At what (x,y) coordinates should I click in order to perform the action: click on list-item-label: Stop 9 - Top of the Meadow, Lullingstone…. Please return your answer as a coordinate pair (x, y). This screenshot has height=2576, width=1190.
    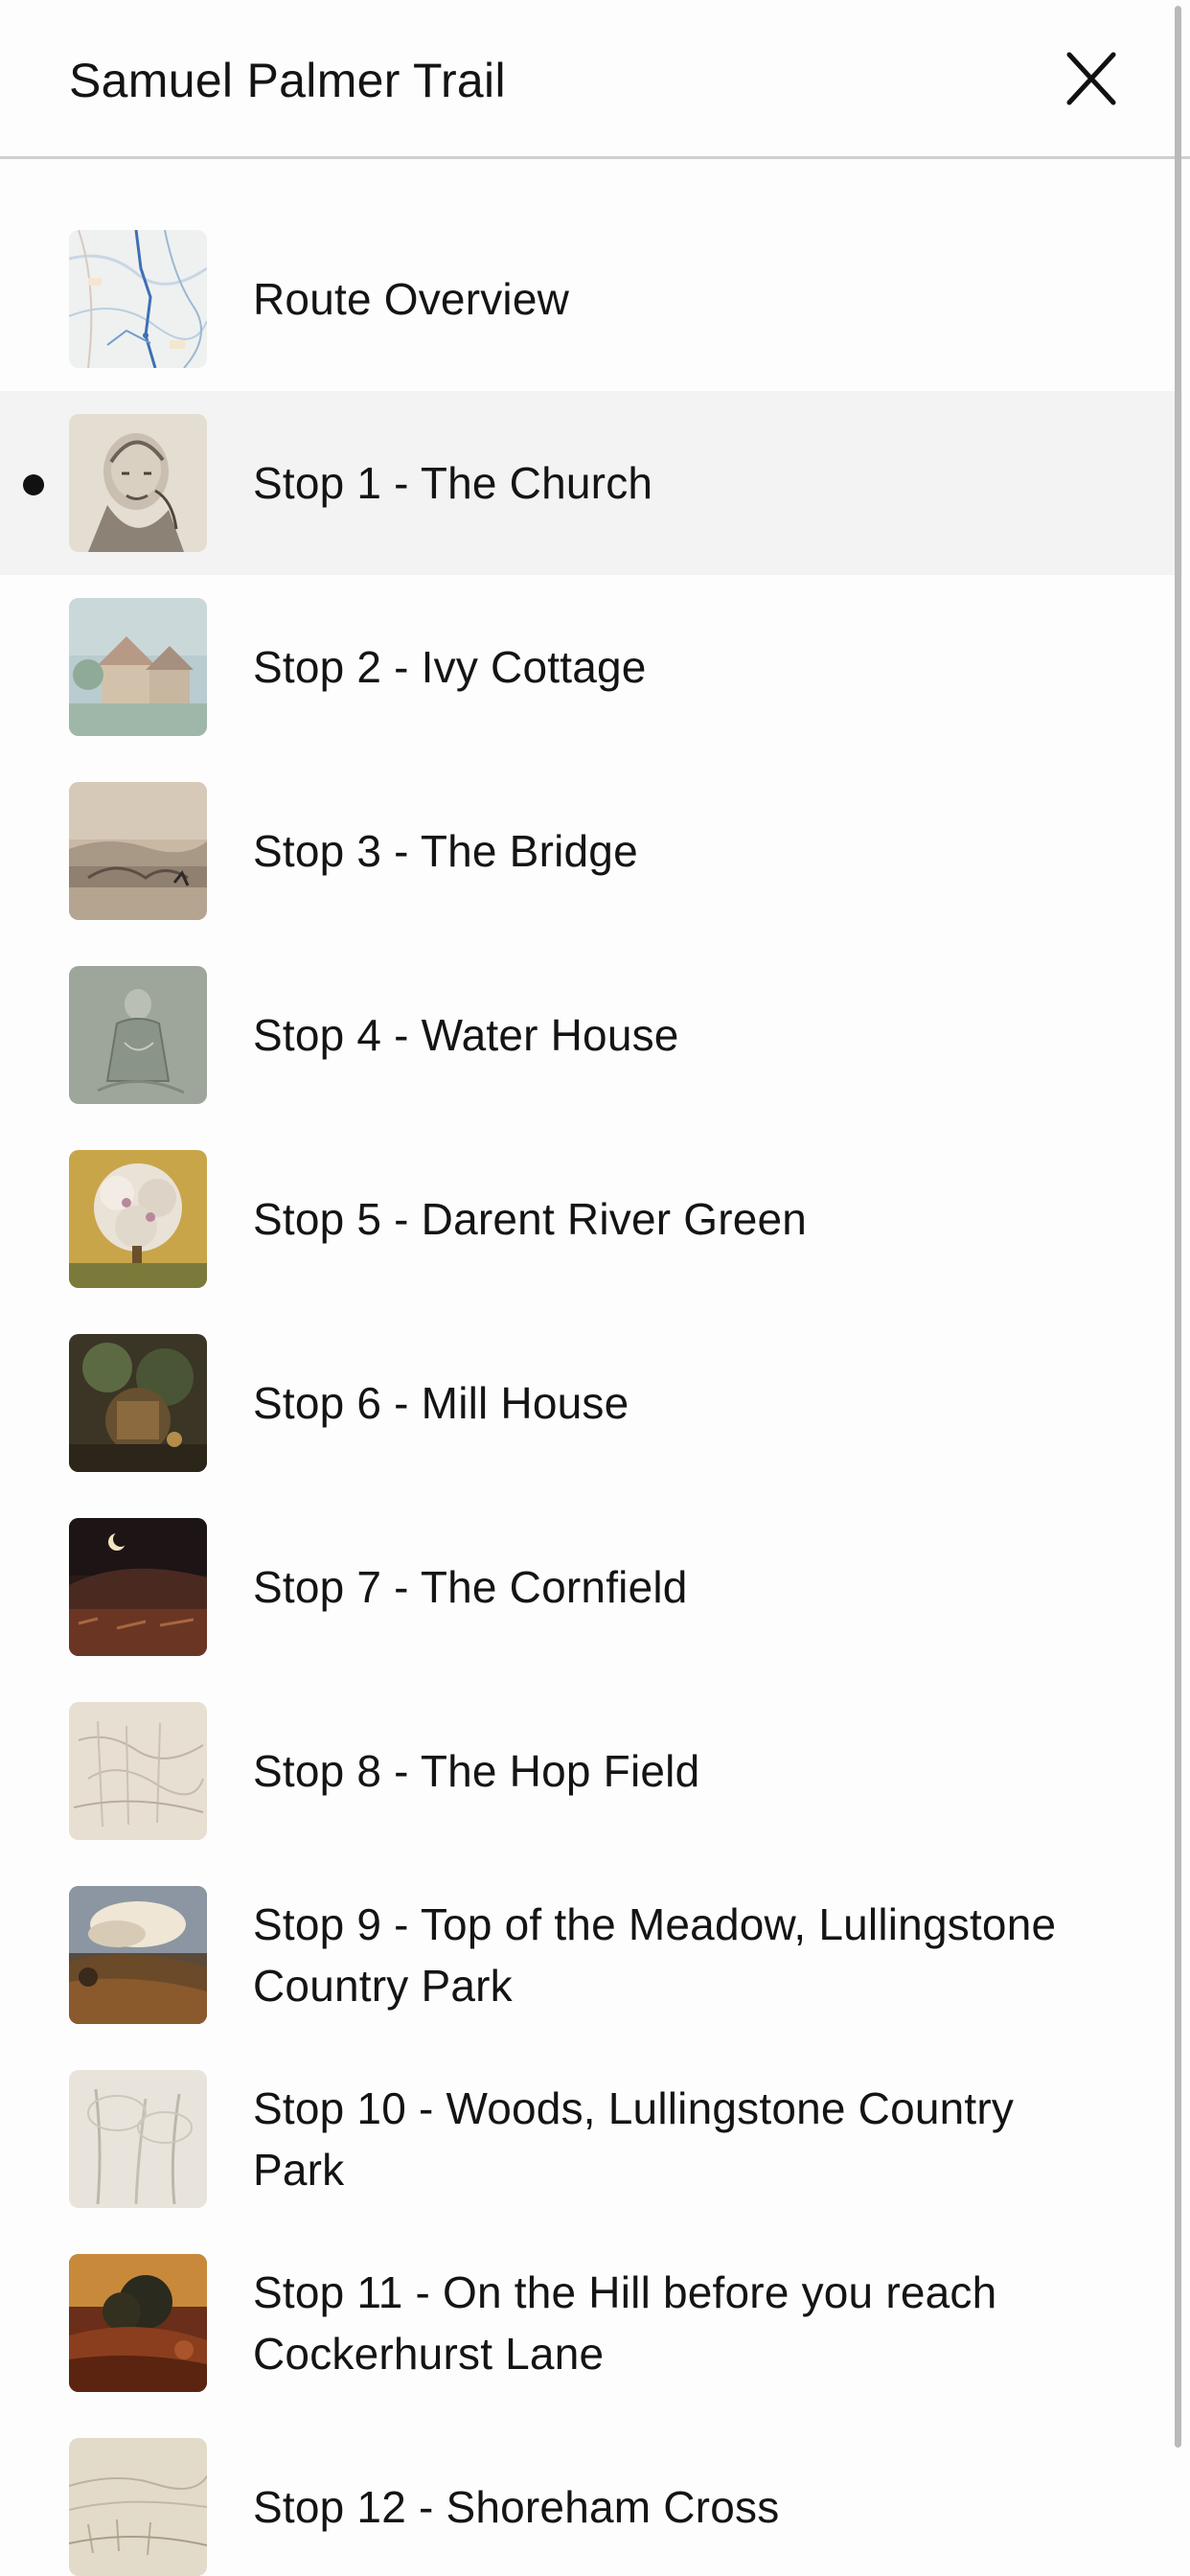
    Looking at the image, I should click on (655, 1955).